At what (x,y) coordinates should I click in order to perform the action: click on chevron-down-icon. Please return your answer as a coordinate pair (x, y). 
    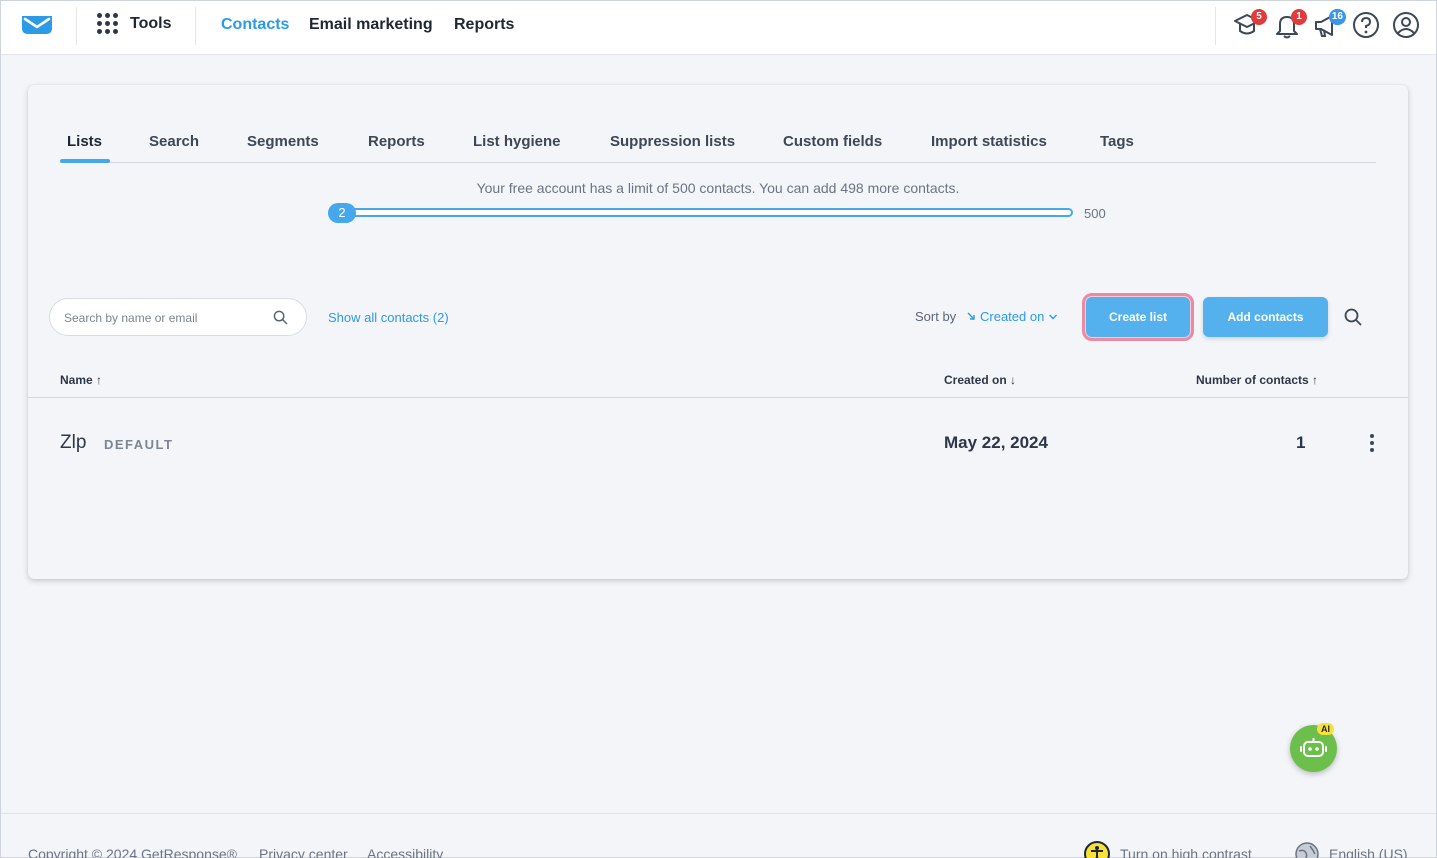
    Looking at the image, I should click on (1053, 316).